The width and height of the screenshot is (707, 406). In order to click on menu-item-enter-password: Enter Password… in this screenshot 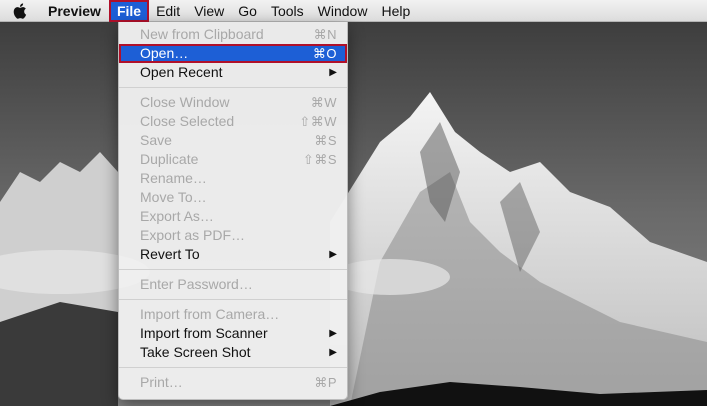, I will do `click(233, 284)`.